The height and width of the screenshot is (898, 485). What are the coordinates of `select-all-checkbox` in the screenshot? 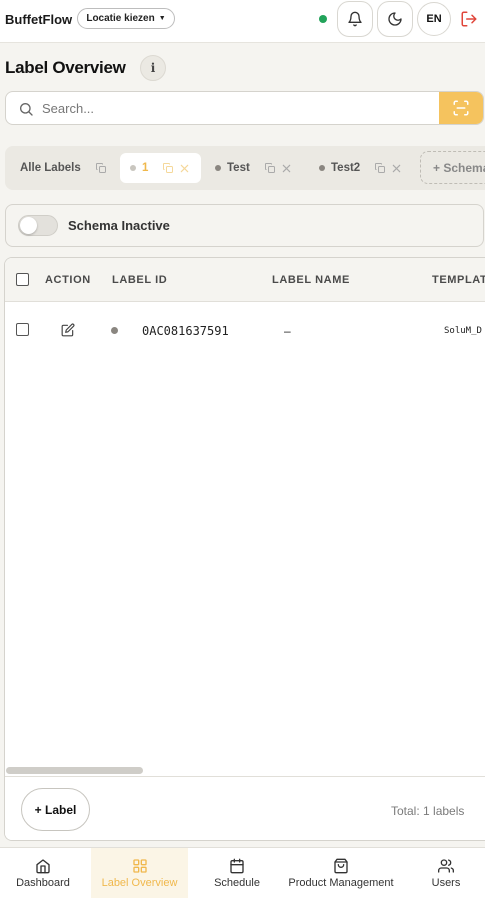 It's located at (22, 279).